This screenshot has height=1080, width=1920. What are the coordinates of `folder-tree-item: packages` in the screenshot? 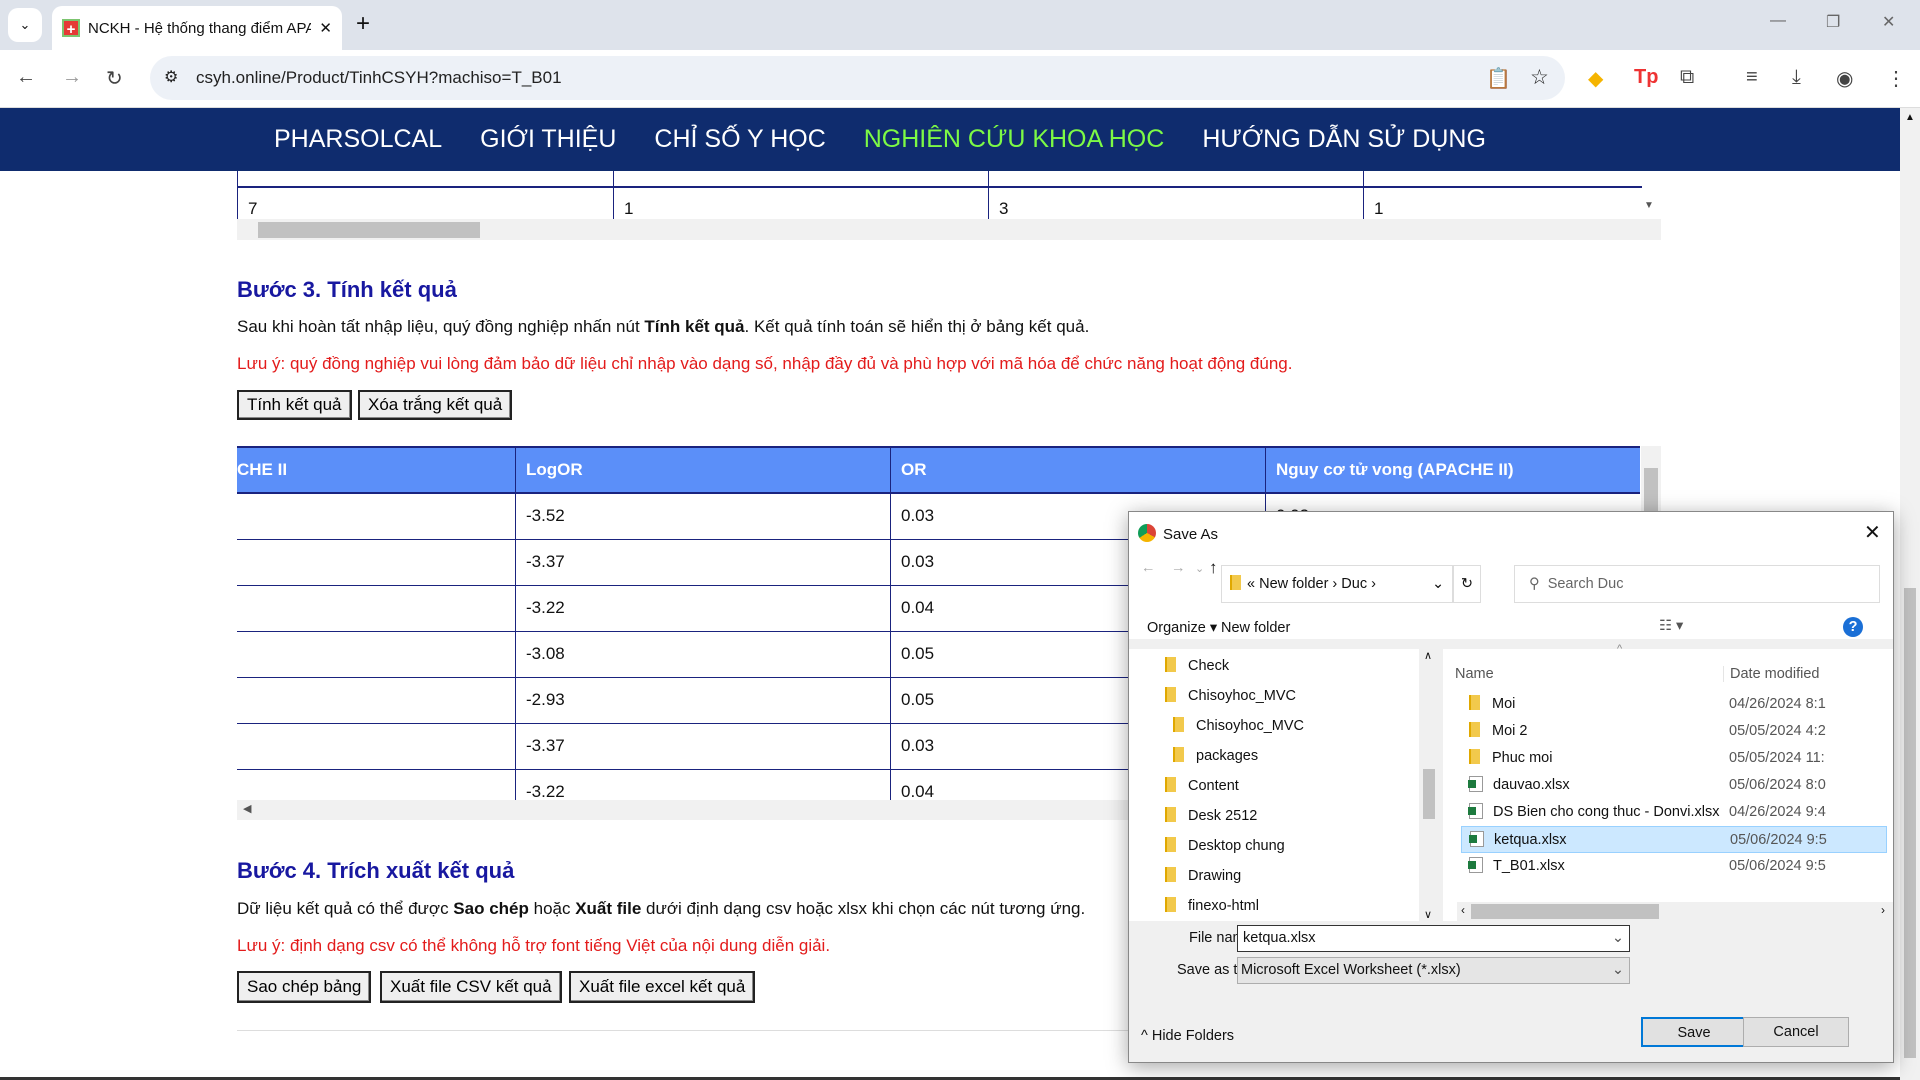 It's located at (1193, 756).